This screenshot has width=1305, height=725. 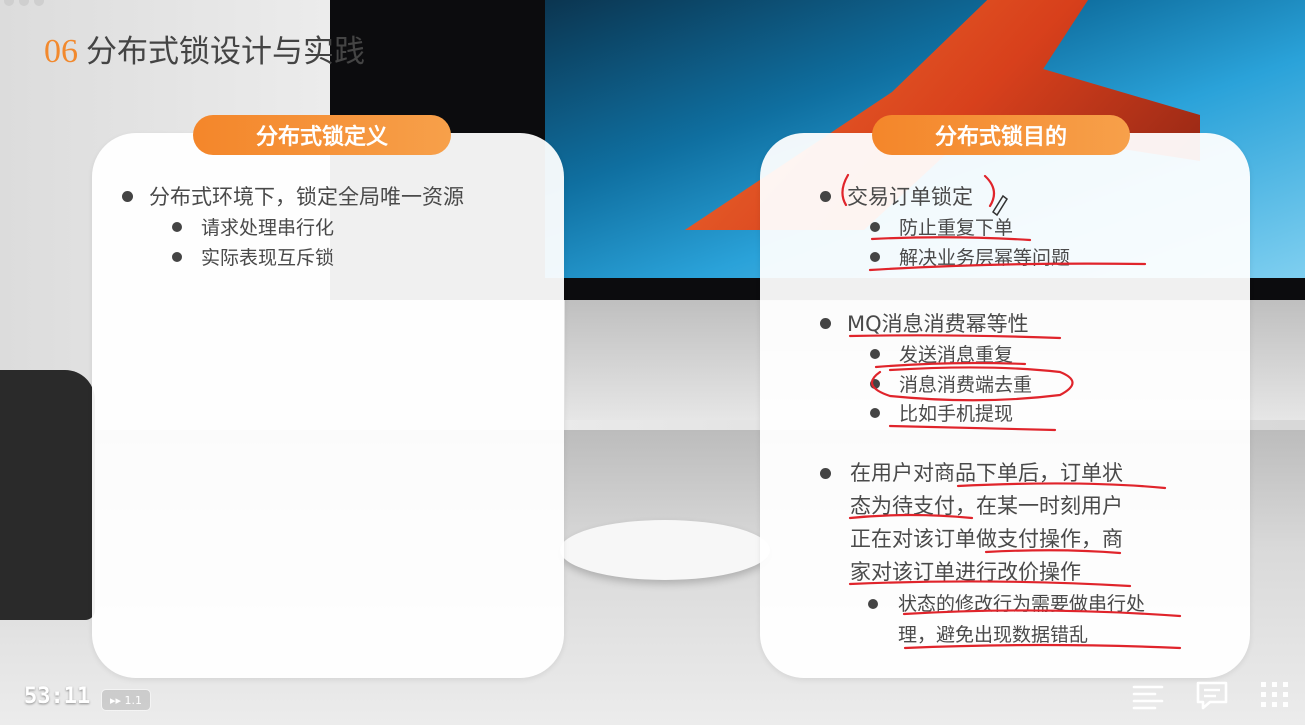 What do you see at coordinates (1001, 135) in the screenshot?
I see `purpose-heading: 分布式锁目的` at bounding box center [1001, 135].